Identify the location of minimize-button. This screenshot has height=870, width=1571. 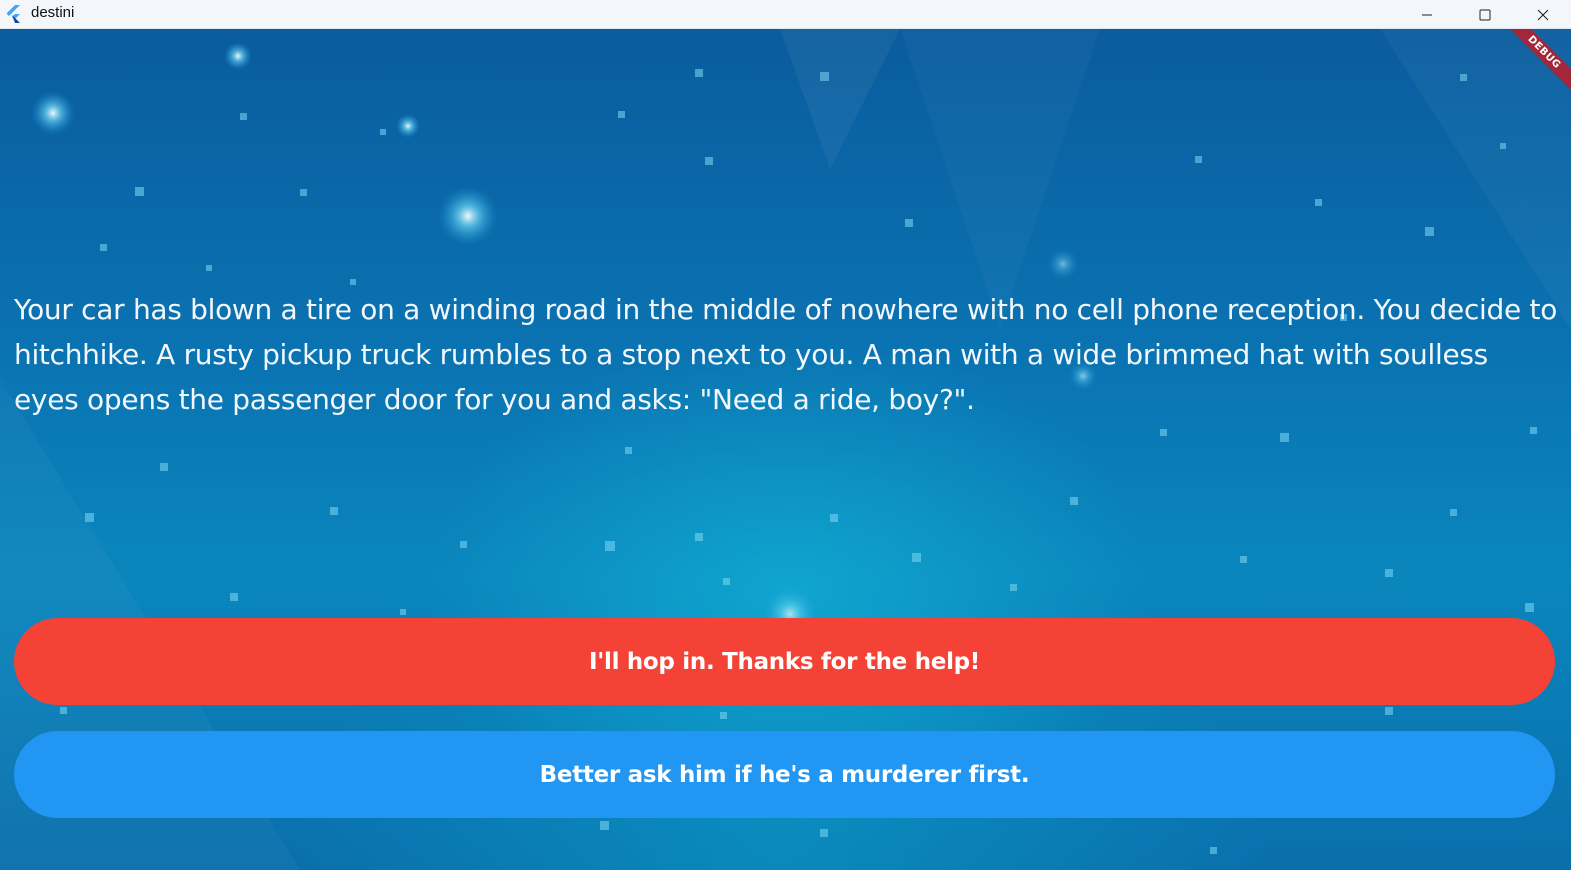
(1427, 14).